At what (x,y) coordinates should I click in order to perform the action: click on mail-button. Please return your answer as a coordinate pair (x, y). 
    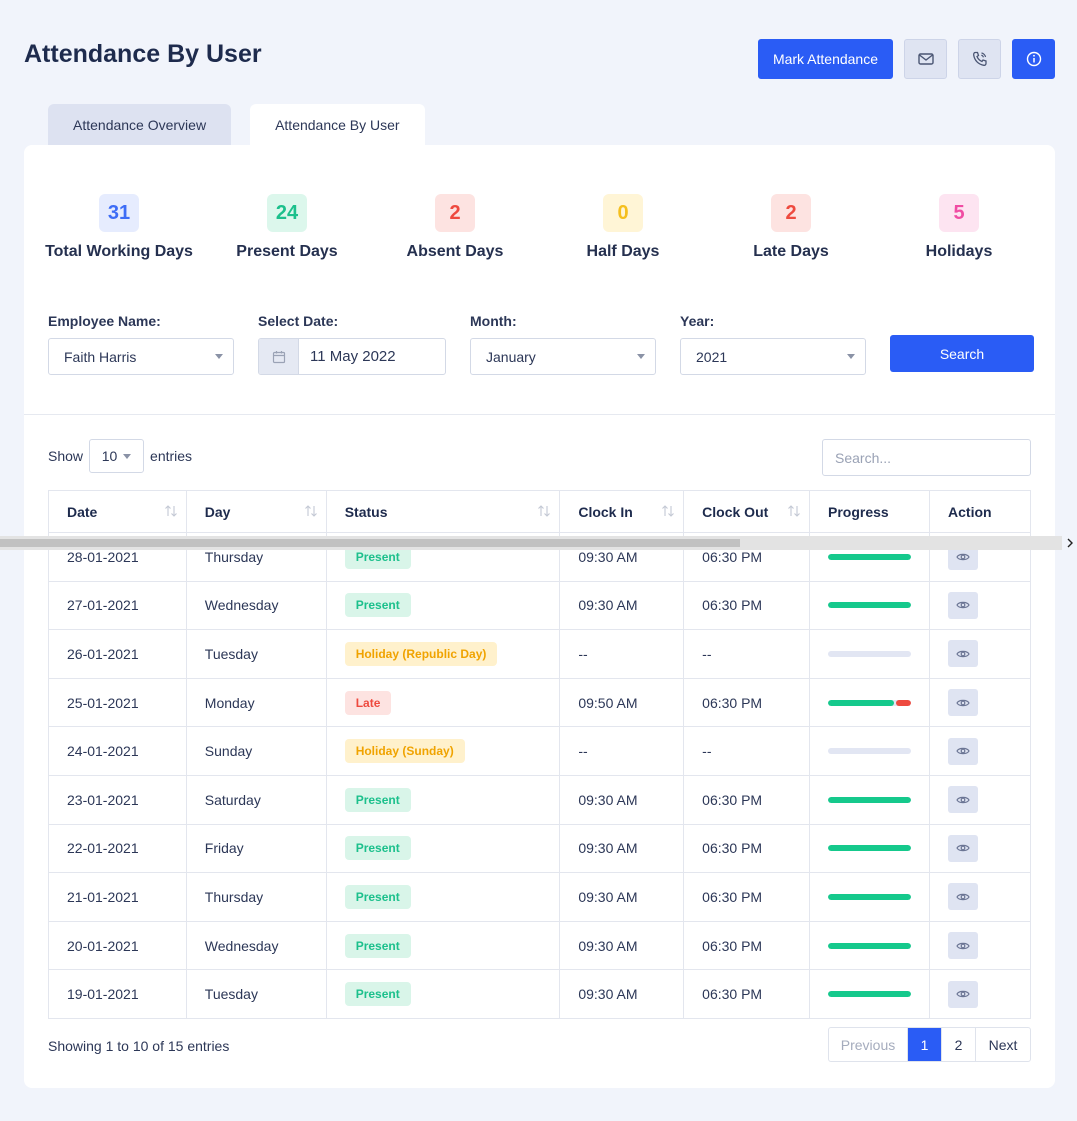
    Looking at the image, I should click on (925, 59).